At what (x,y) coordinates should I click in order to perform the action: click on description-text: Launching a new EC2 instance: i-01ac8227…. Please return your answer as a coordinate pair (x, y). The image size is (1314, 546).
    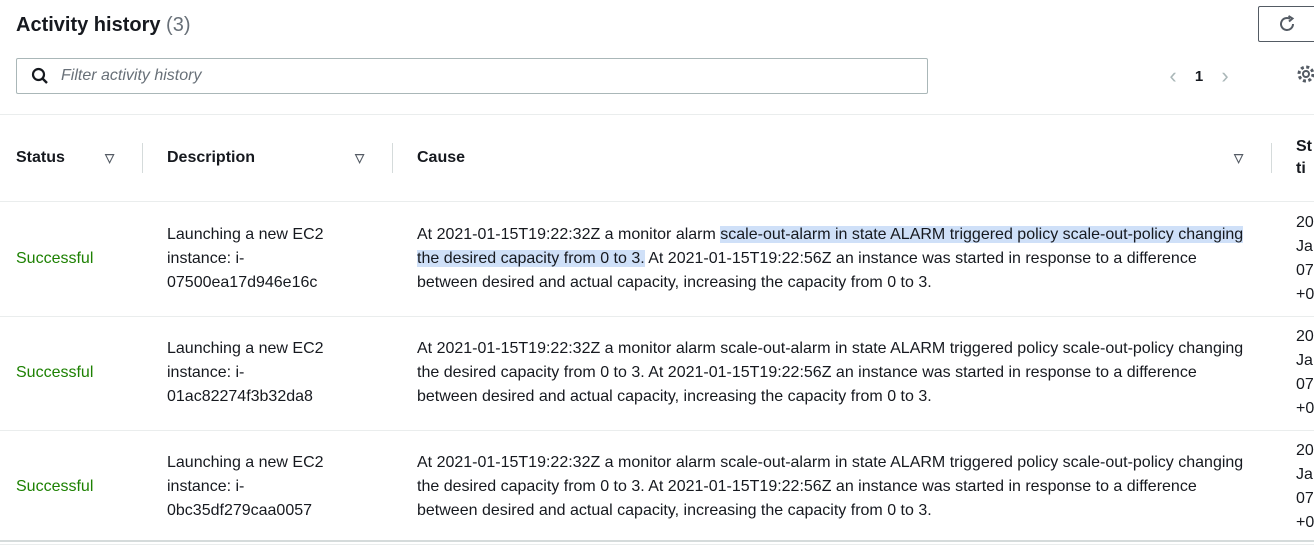
    Looking at the image, I should click on (245, 372).